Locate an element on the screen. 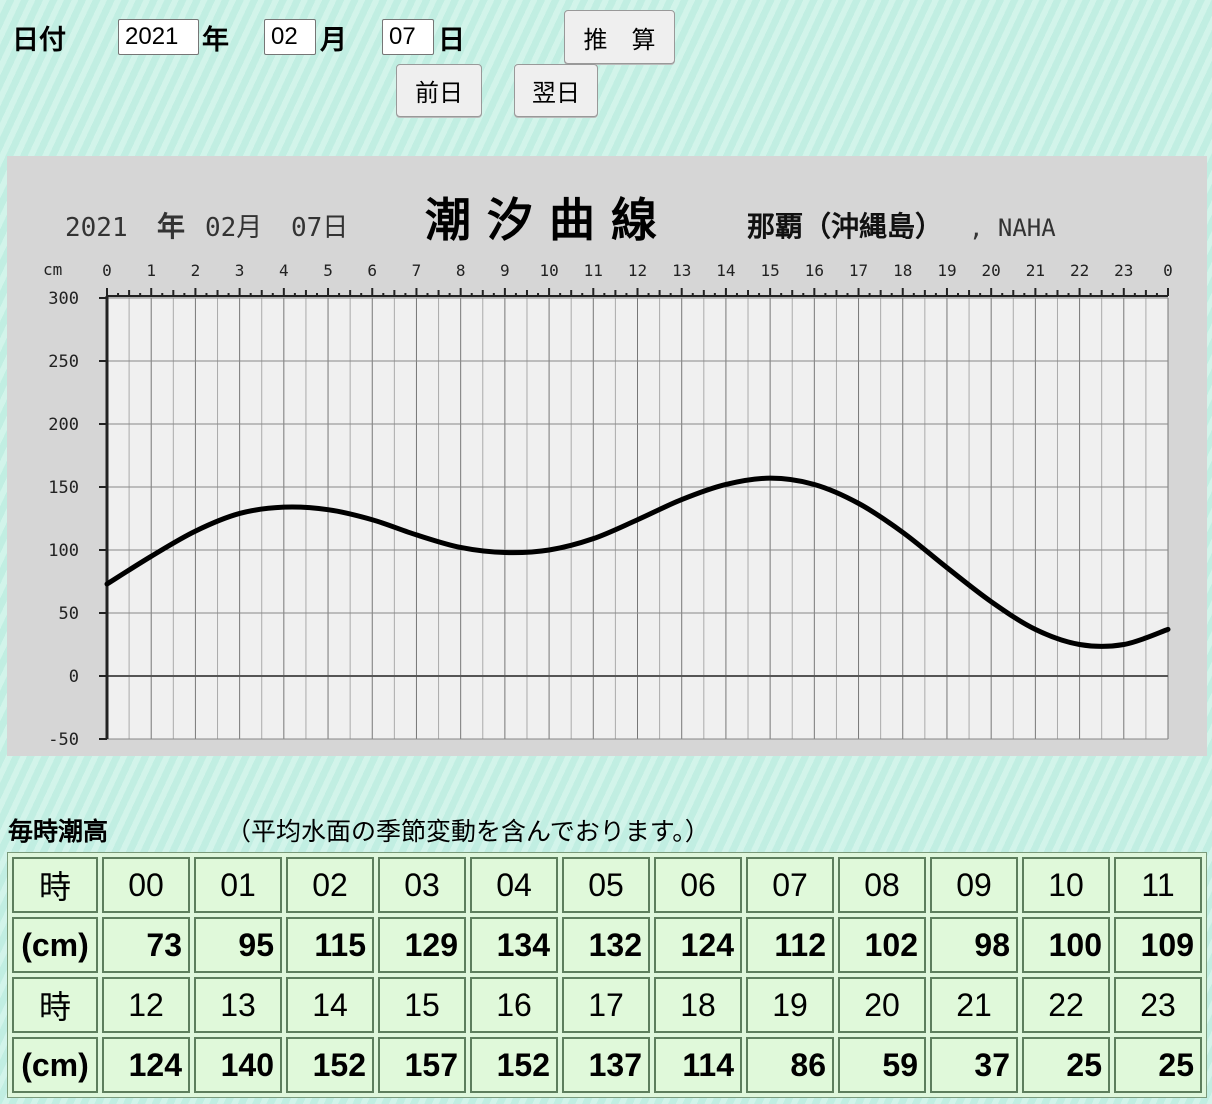 This screenshot has width=1212, height=1104. year-input is located at coordinates (158, 37).